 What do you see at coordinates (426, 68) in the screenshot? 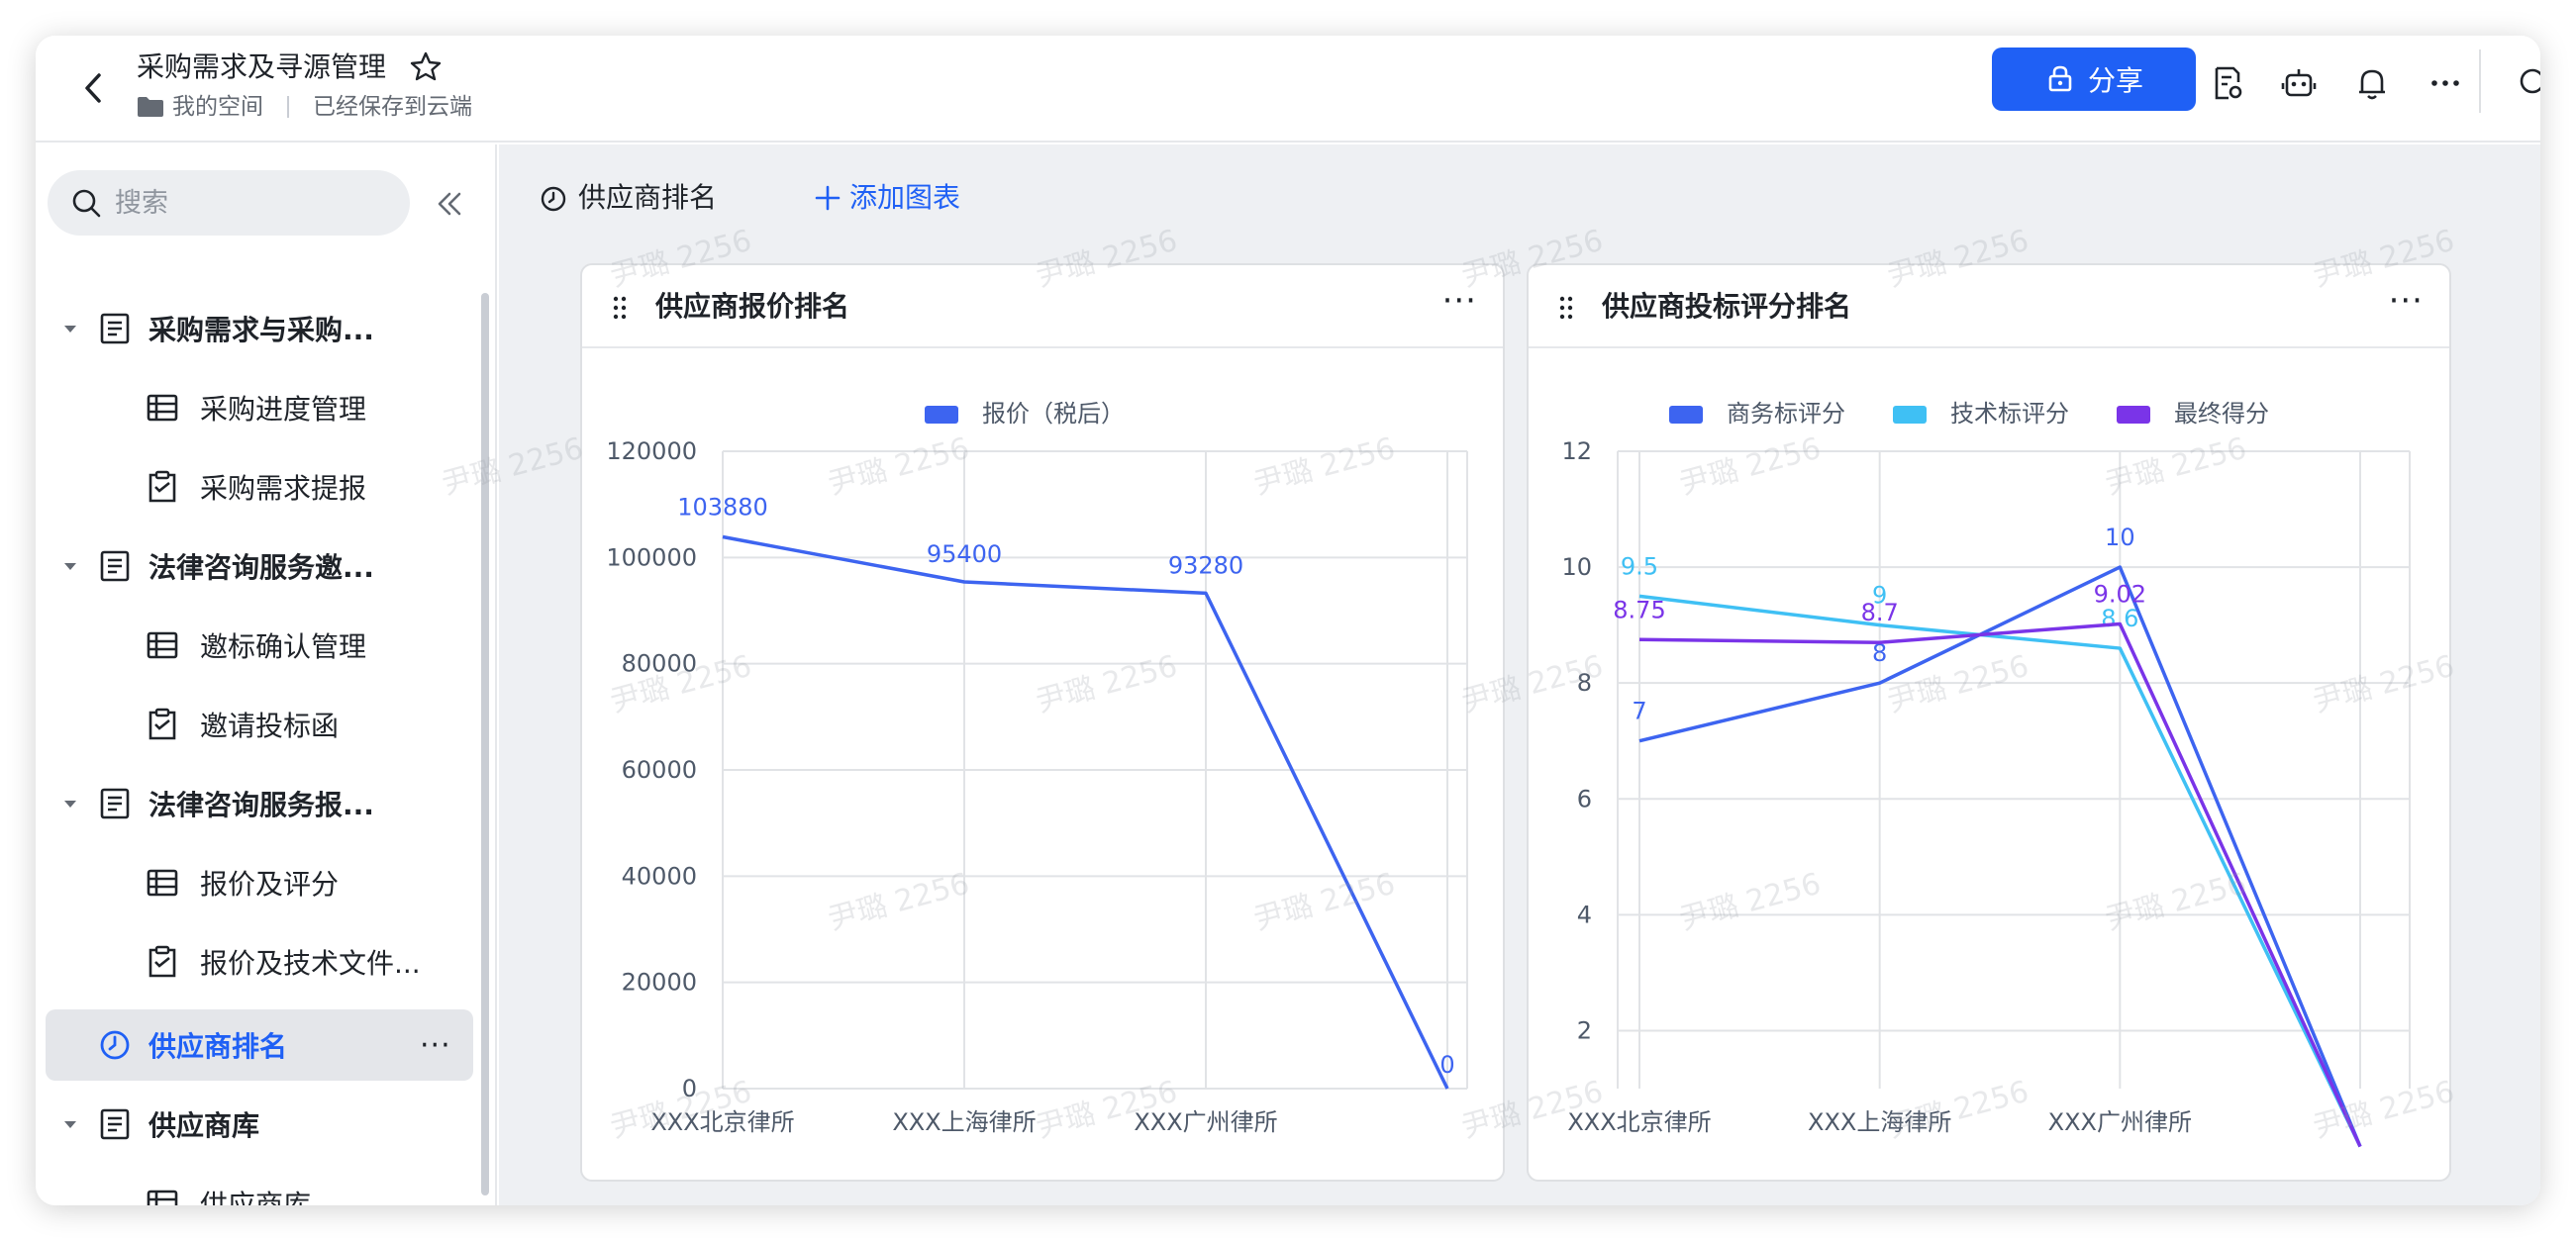
I see `star-icon` at bounding box center [426, 68].